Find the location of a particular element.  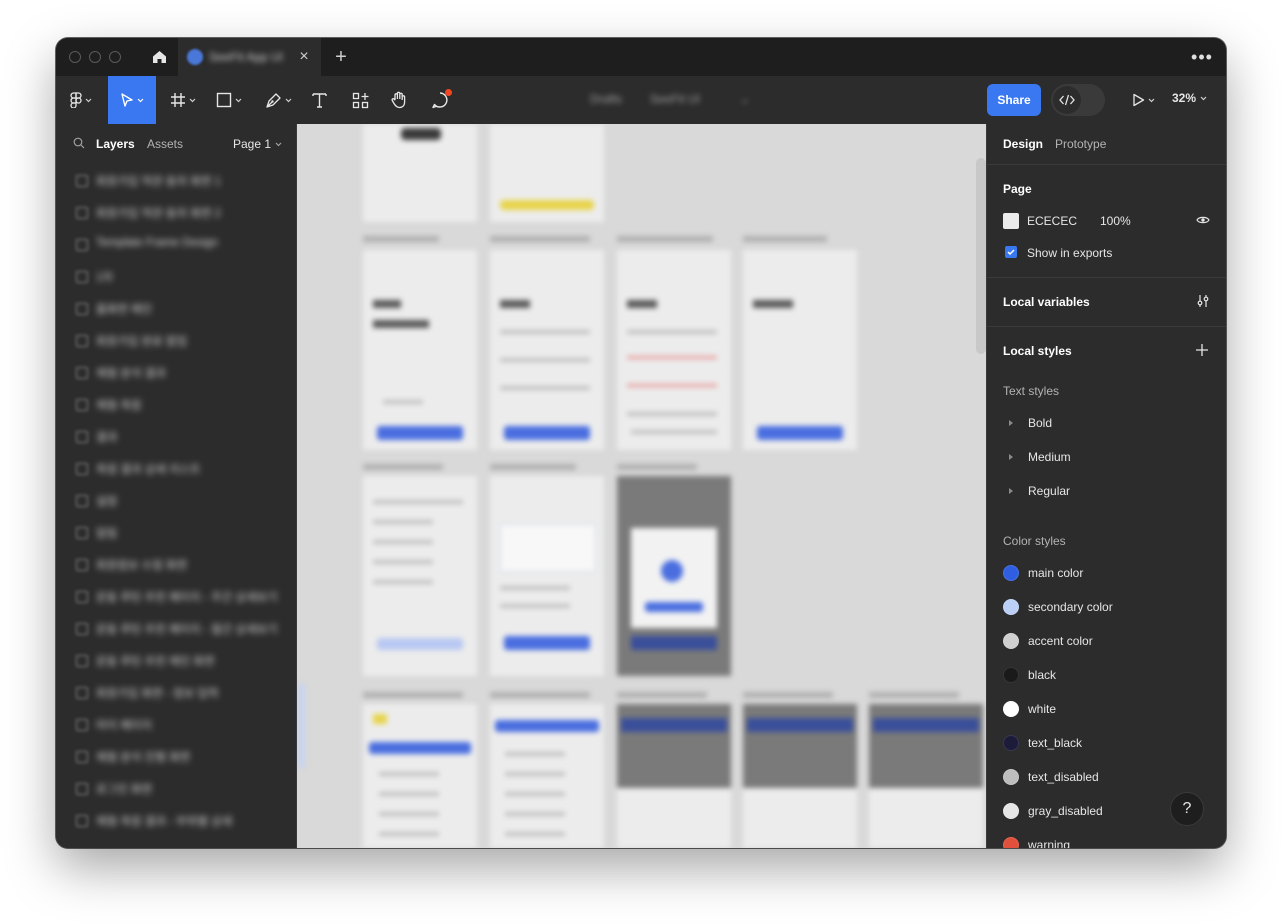

help-button: ? is located at coordinates (1187, 809).